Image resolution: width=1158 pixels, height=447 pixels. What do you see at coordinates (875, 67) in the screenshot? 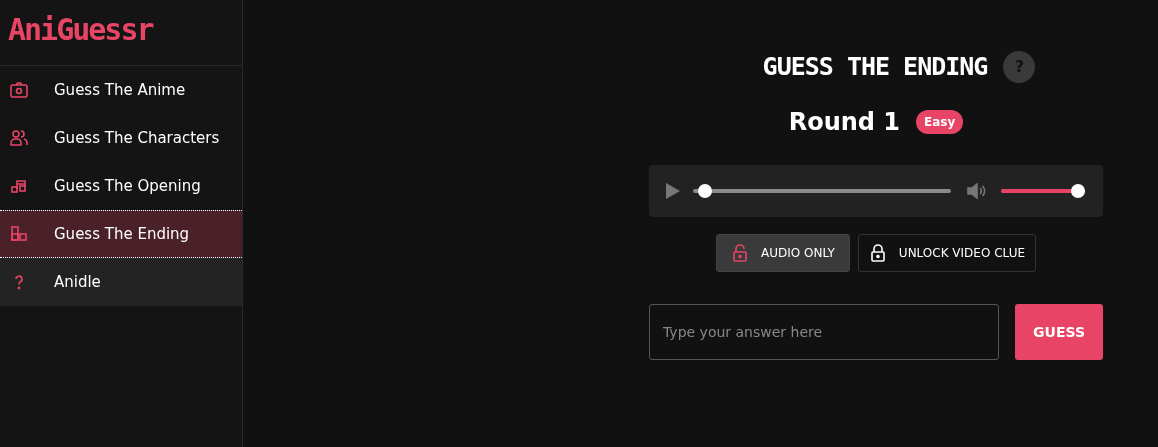
I see `page-title: GUESS THE ENDING` at bounding box center [875, 67].